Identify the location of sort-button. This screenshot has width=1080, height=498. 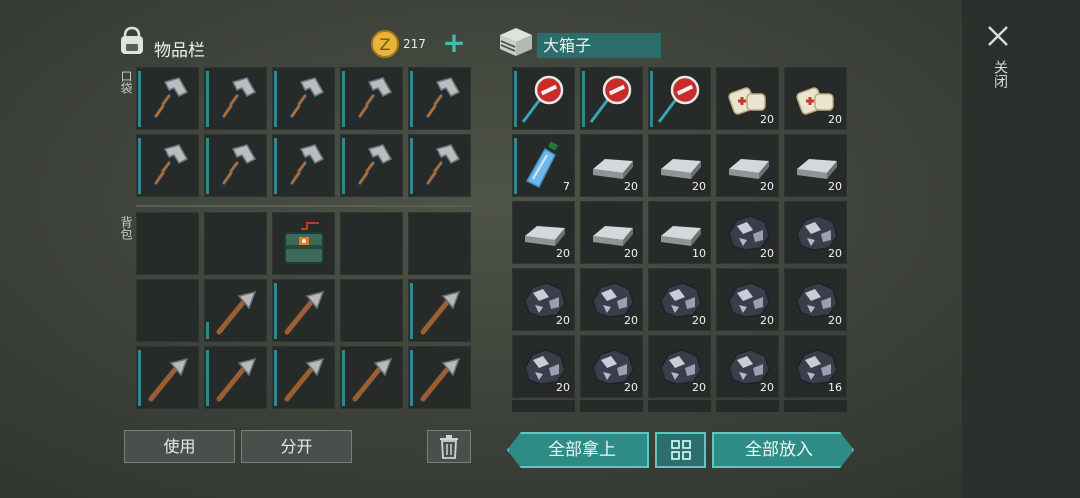
(680, 450).